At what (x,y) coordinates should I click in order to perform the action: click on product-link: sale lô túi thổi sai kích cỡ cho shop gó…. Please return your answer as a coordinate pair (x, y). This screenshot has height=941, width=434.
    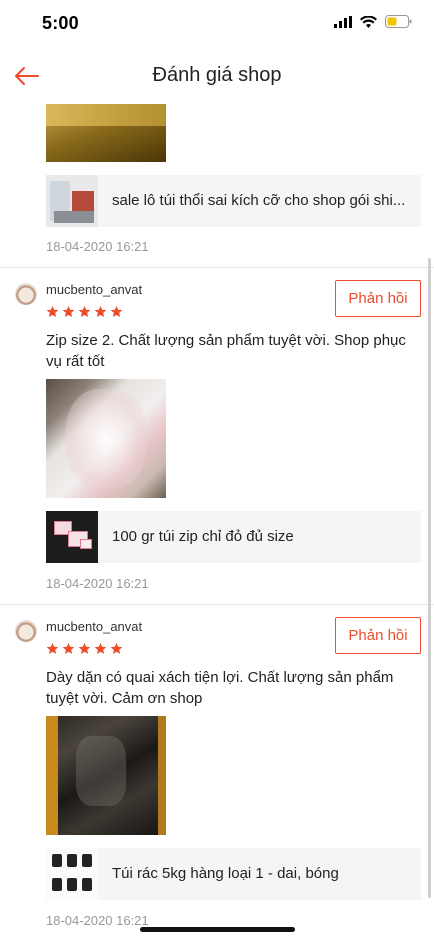
    Looking at the image, I should click on (233, 201).